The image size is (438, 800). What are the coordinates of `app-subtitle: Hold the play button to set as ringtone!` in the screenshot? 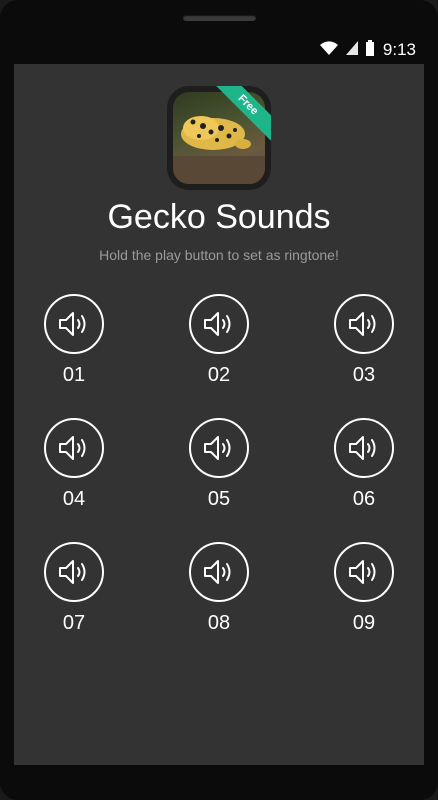 It's located at (219, 255).